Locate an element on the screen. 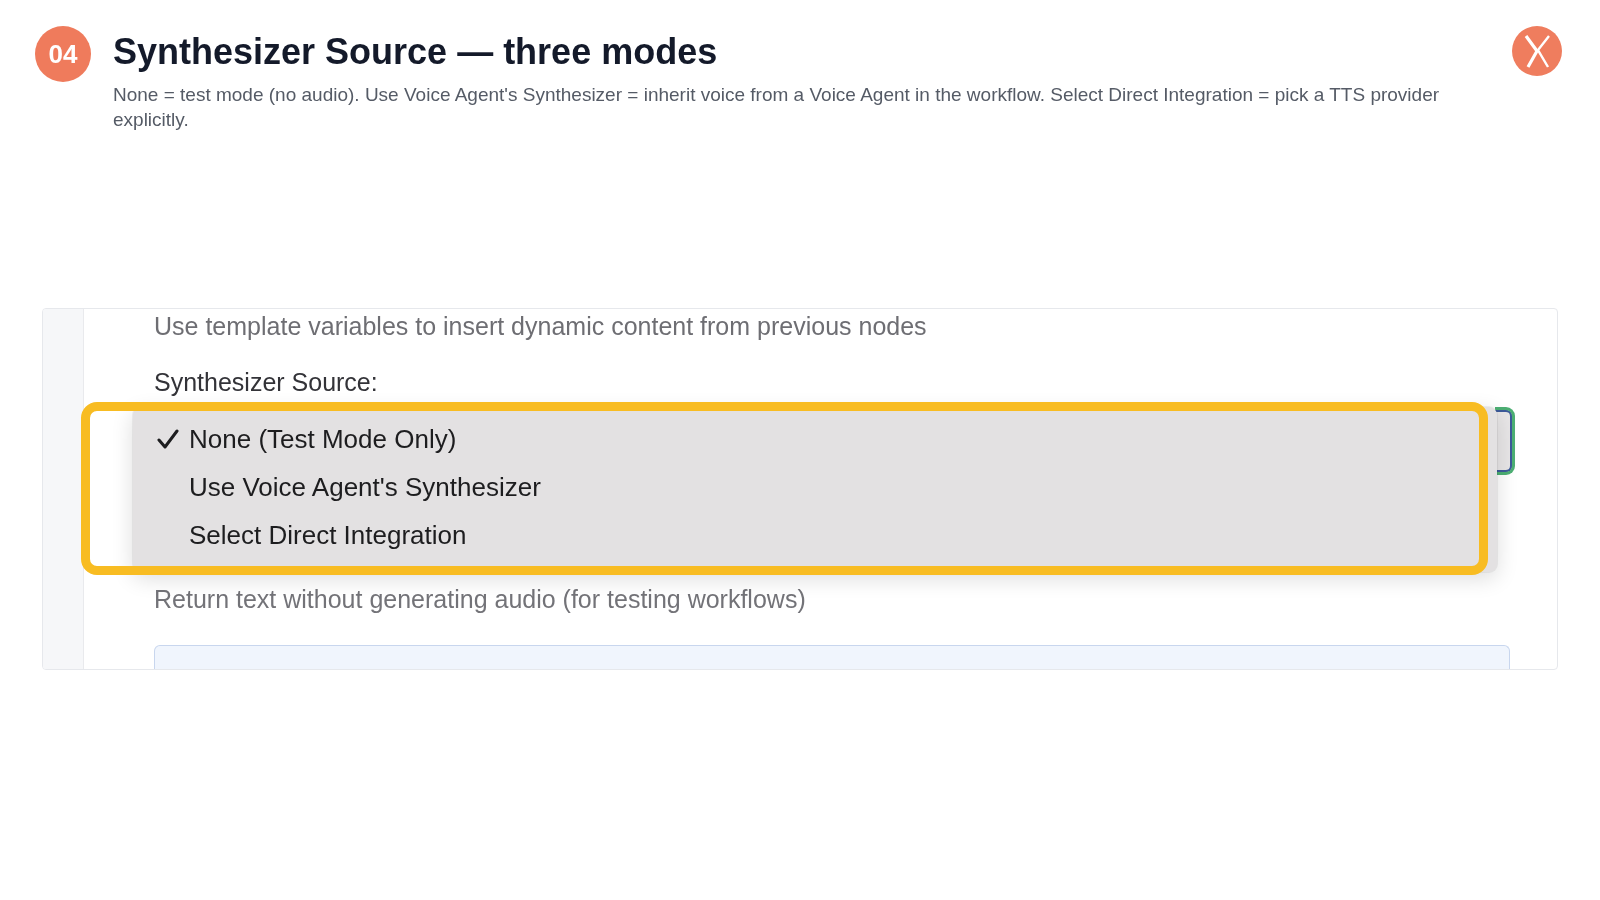  slide-description: None = test mode (no audio). Use Voice Agent's Synthesizer = inherit voice from a Voice Agent in the workflow. Select Direct Integration = pick a TTS provider explicitly. is located at coordinates (777, 107).